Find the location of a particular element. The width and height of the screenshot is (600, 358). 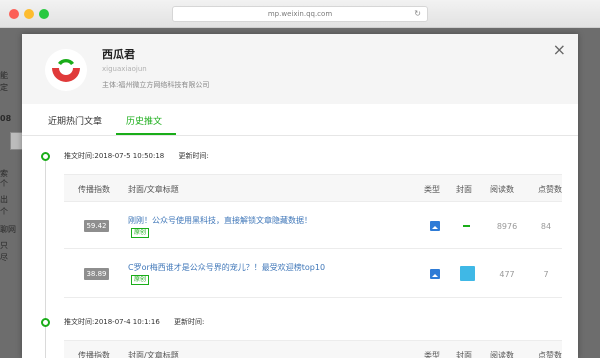

address-url: mp.weixin.qq.com is located at coordinates (300, 14).